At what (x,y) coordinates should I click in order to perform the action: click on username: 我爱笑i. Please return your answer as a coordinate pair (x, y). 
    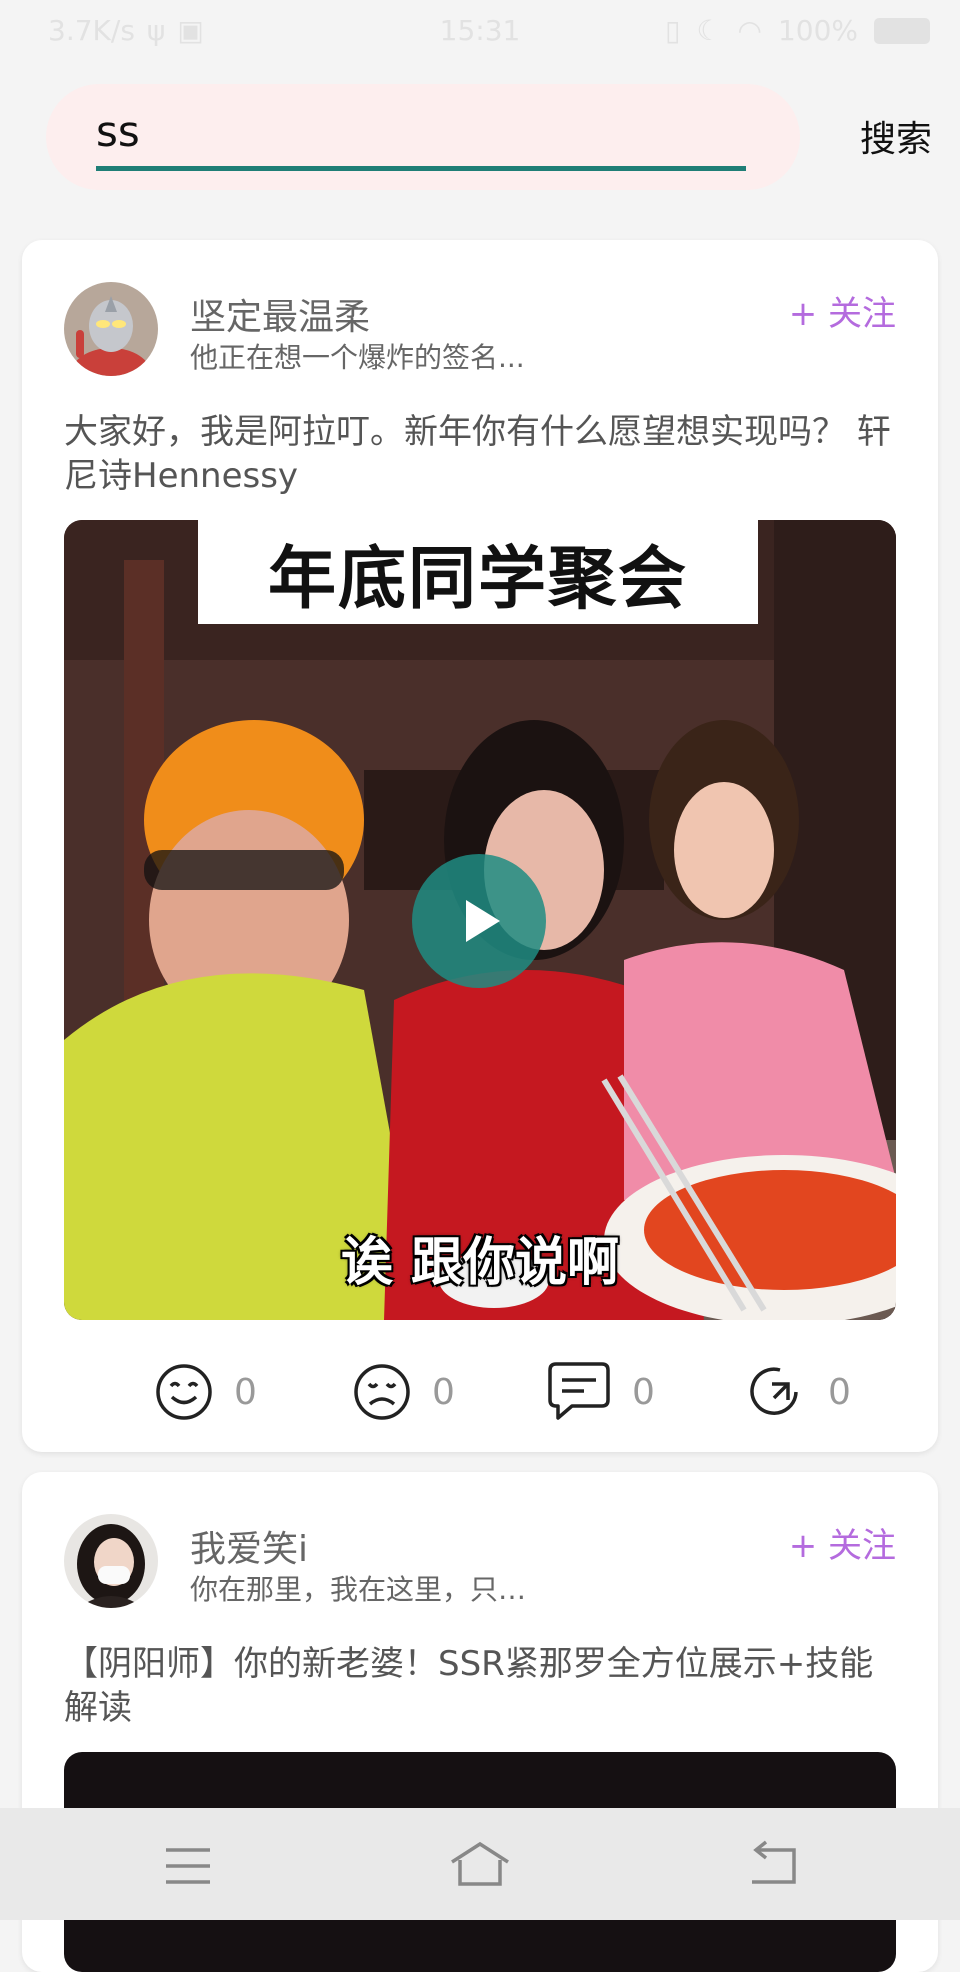
    Looking at the image, I should click on (249, 1546).